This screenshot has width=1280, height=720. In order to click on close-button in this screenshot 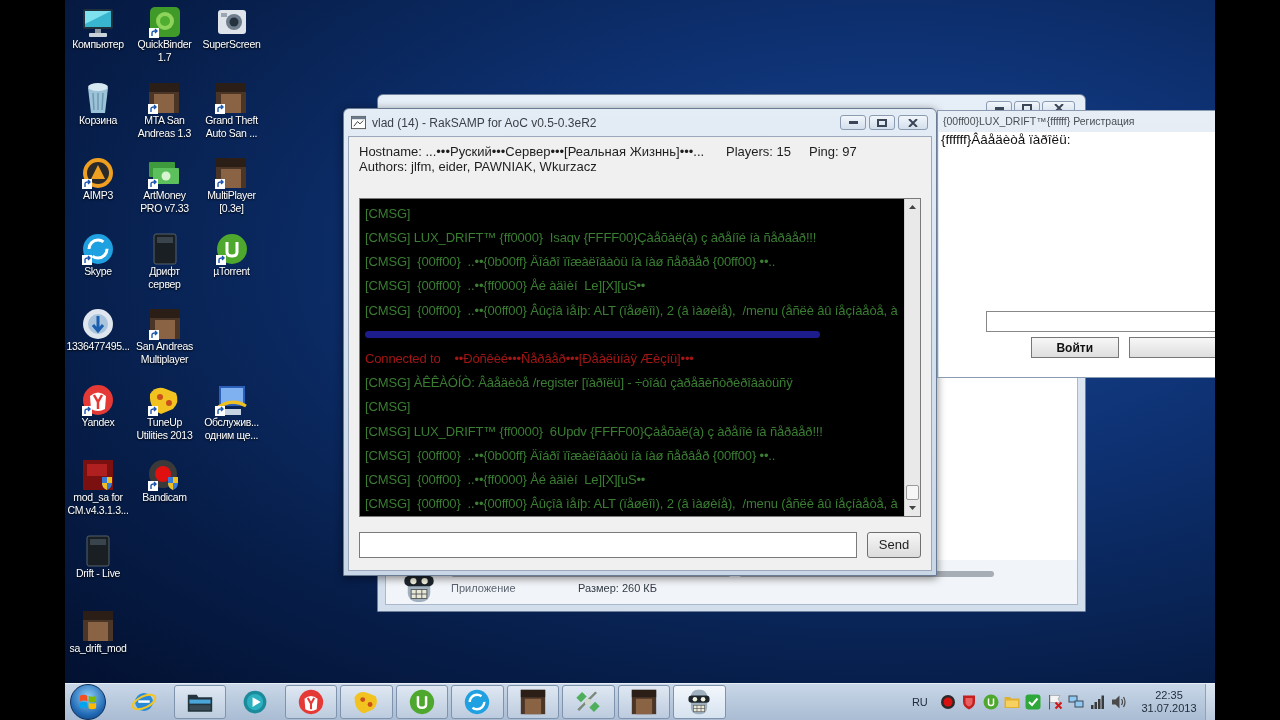, I will do `click(913, 122)`.